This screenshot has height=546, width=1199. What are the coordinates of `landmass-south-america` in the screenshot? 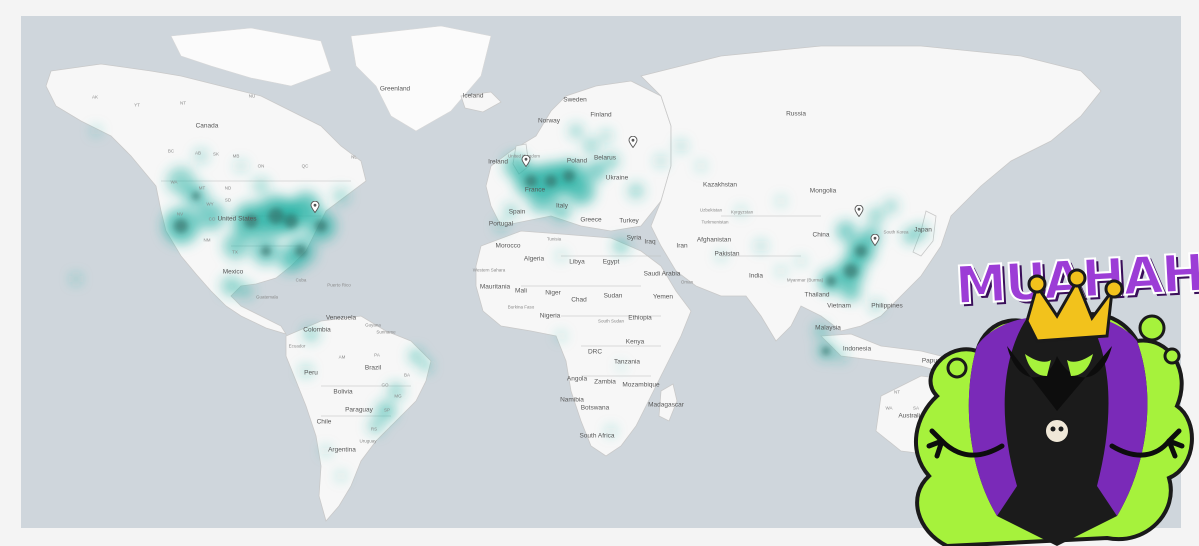 It's located at (358, 418).